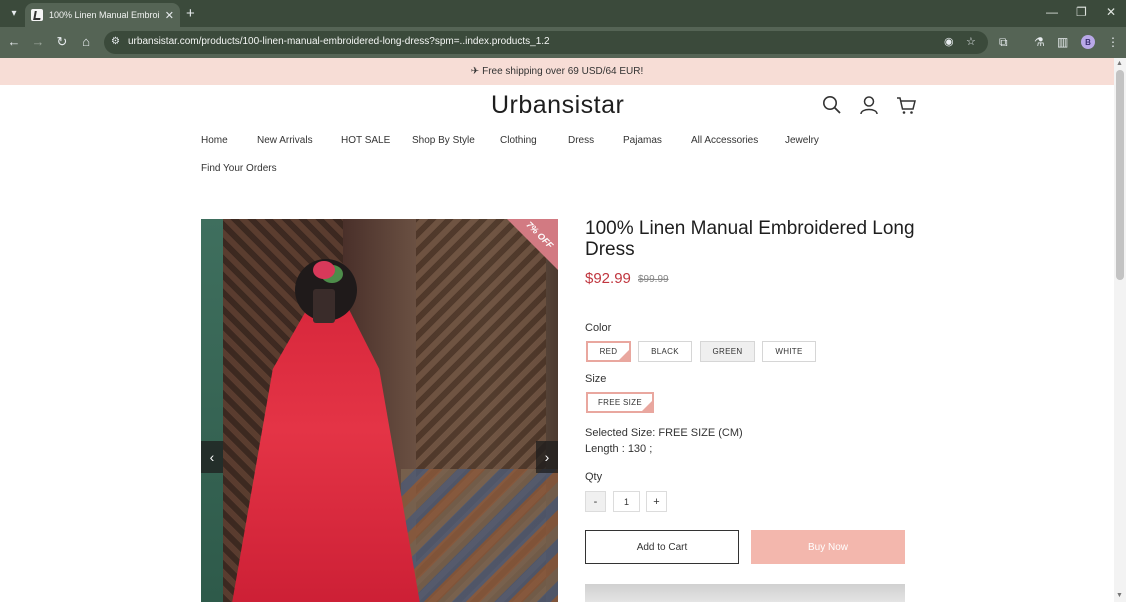 This screenshot has width=1126, height=602. What do you see at coordinates (594, 477) in the screenshot?
I see `qty-label: Qty` at bounding box center [594, 477].